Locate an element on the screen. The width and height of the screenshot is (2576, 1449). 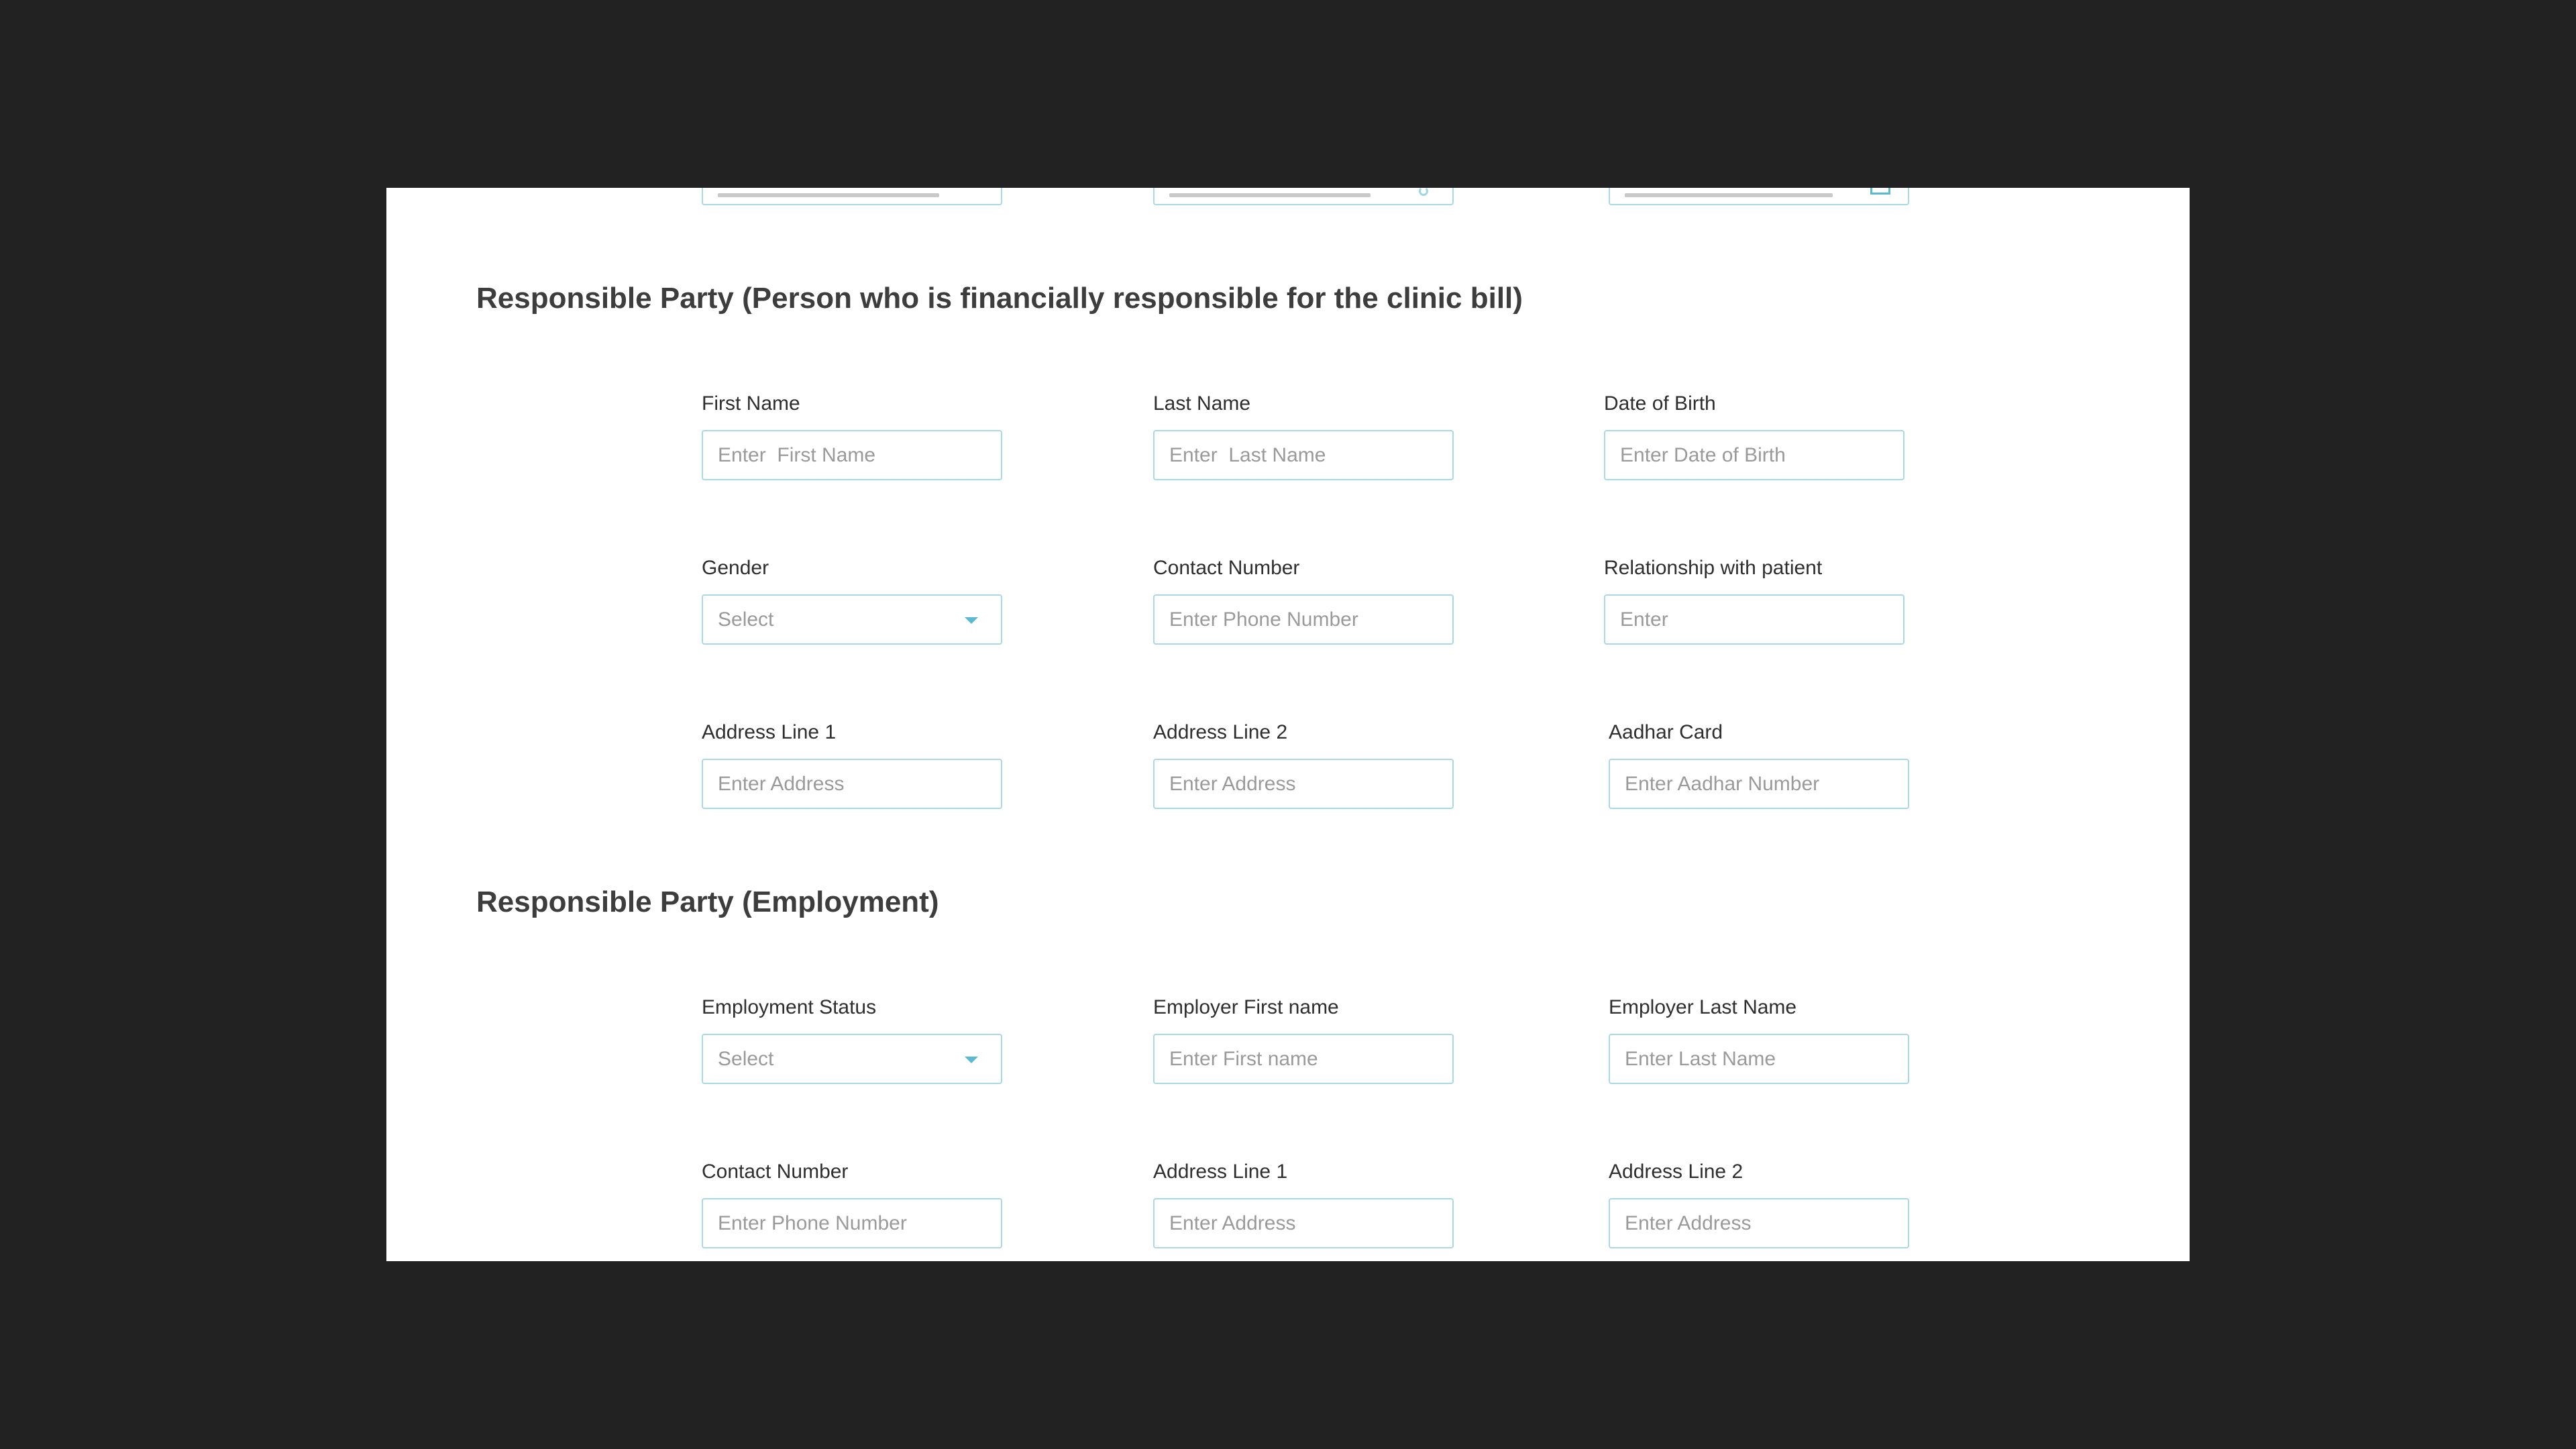
rp-address-line-2-box is located at coordinates (1303, 784).